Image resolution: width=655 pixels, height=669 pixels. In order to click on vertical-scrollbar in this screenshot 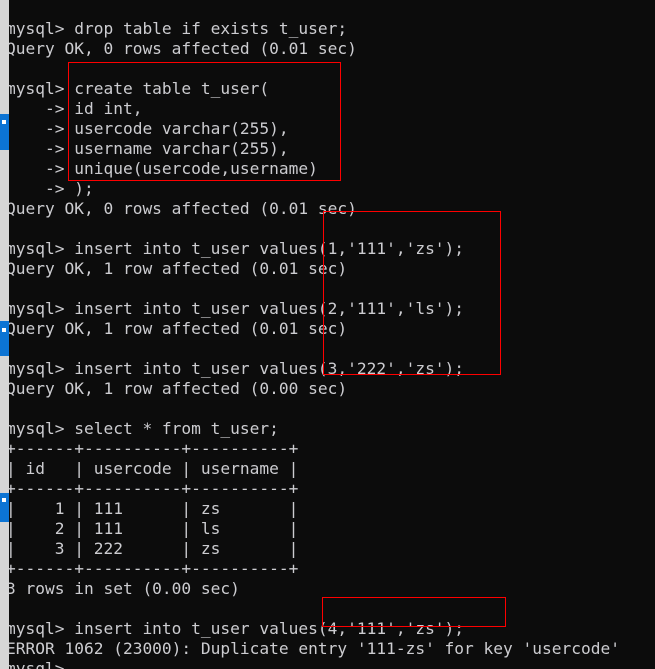, I will do `click(4, 334)`.